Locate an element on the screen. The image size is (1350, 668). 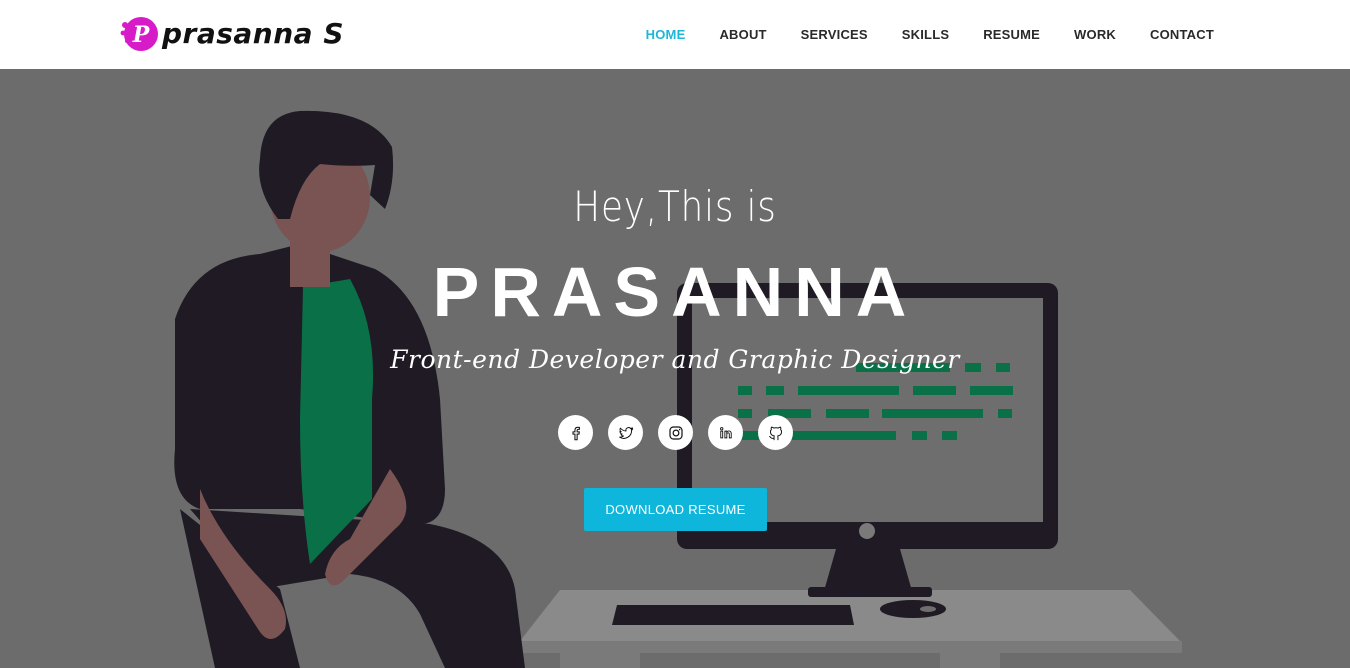
nav-work: WORK is located at coordinates (1095, 34).